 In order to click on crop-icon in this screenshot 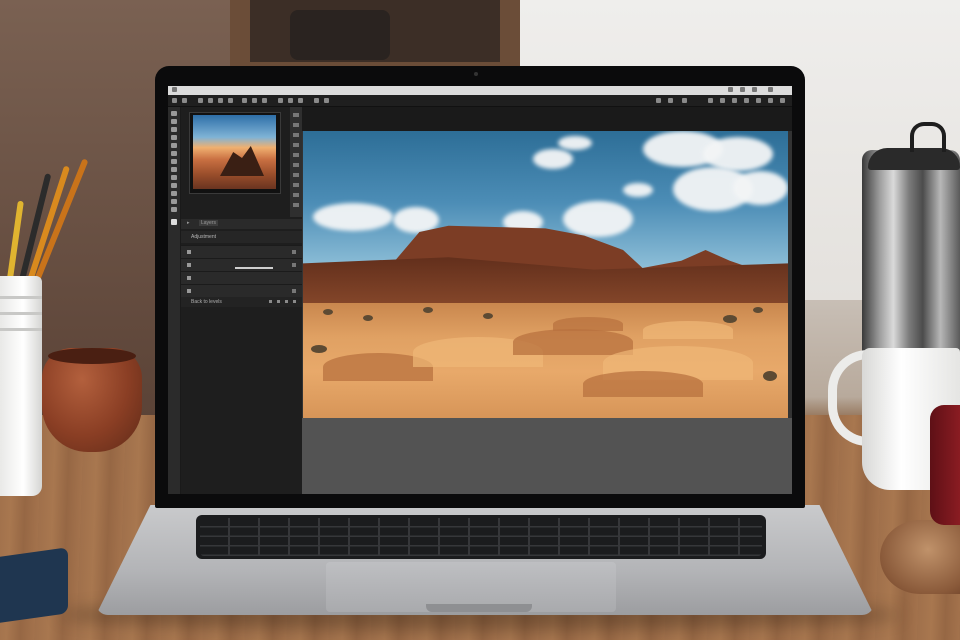, I will do `click(174, 137)`.